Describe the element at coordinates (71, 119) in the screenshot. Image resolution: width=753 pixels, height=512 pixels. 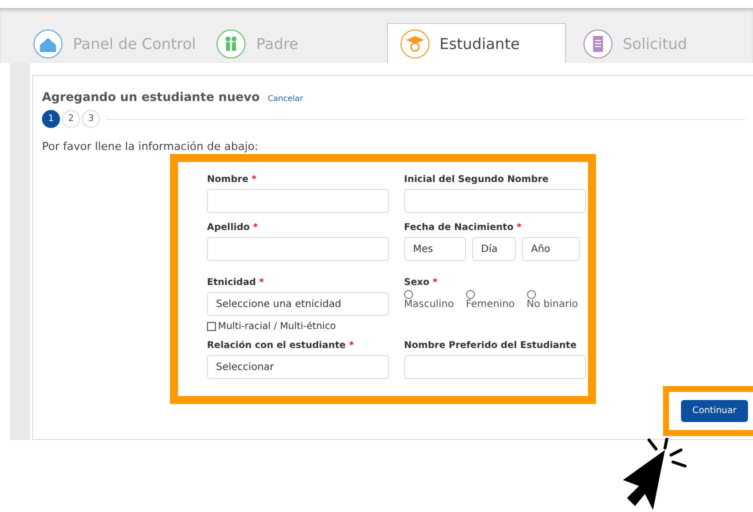
I see `step-indicator: 2` at that location.